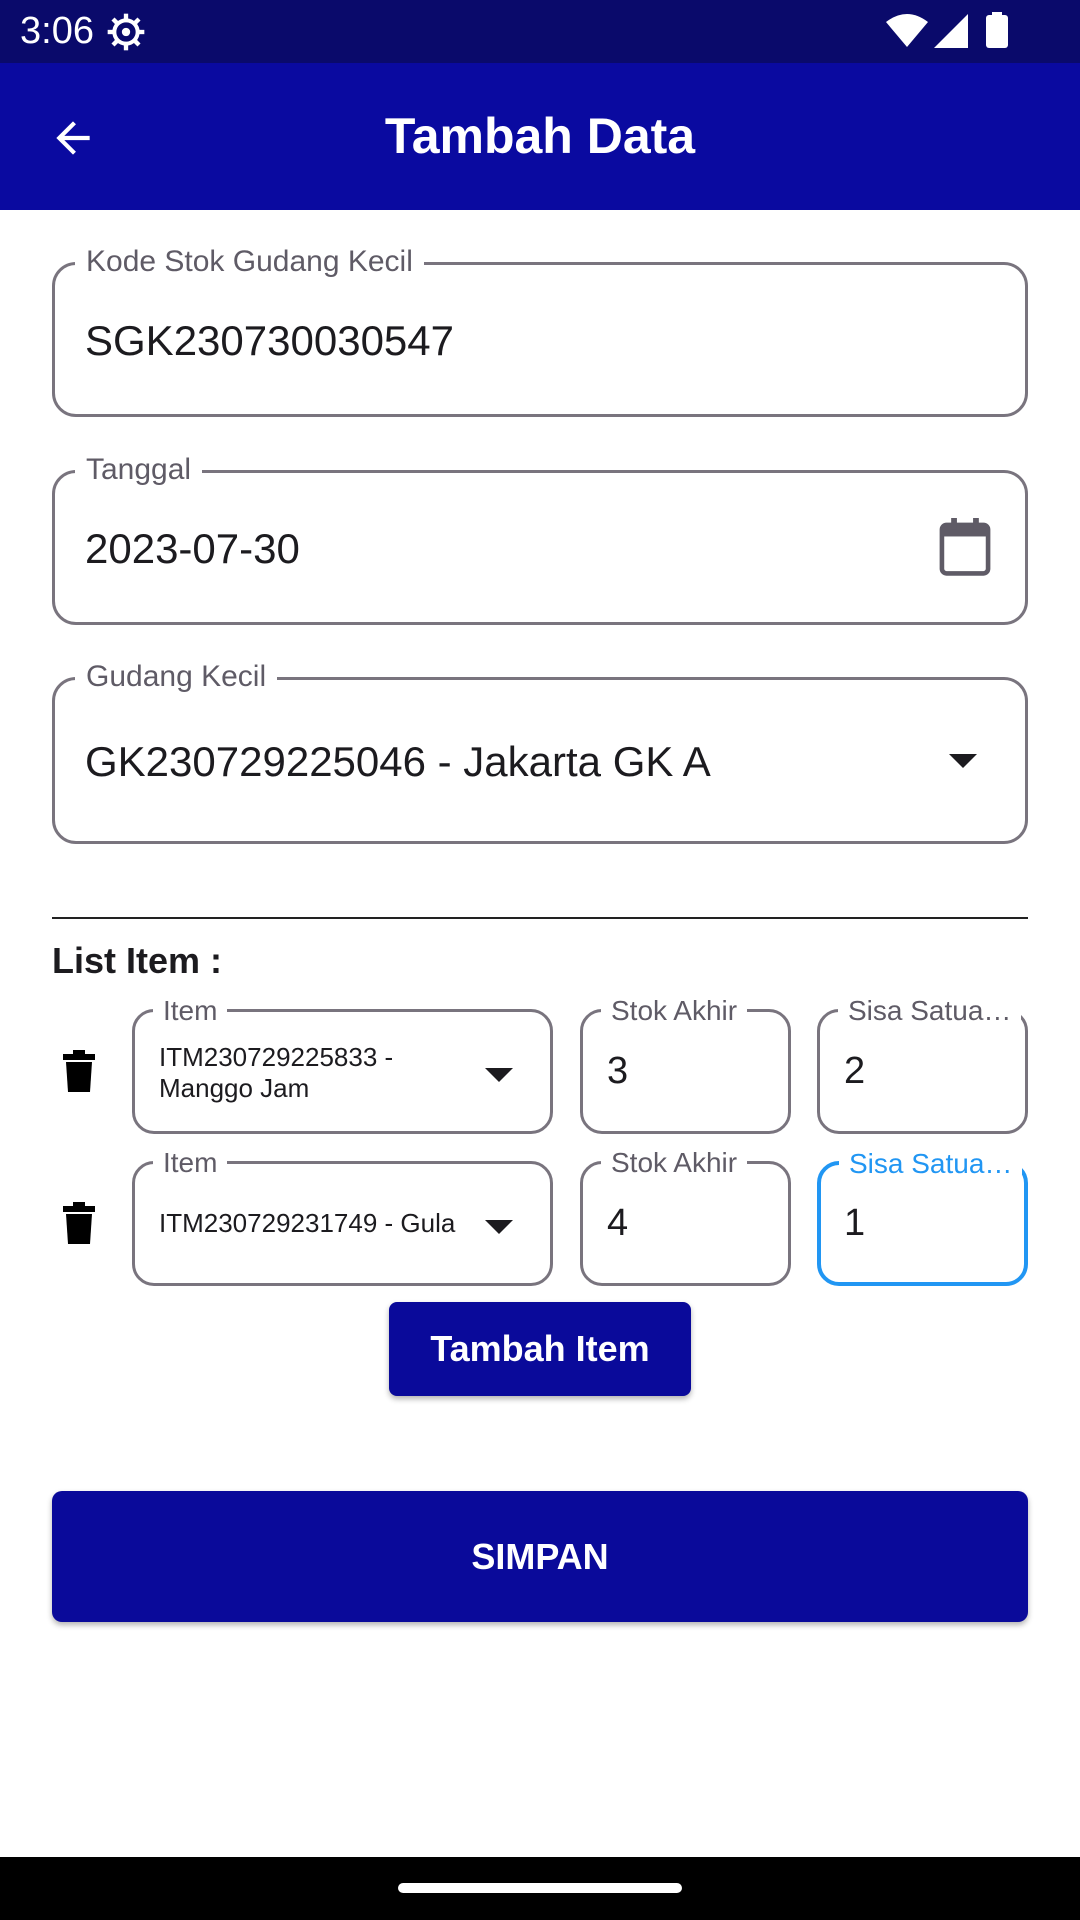 This screenshot has width=1080, height=1920. What do you see at coordinates (855, 1223) in the screenshot?
I see `sisa-satuan-value: 1` at bounding box center [855, 1223].